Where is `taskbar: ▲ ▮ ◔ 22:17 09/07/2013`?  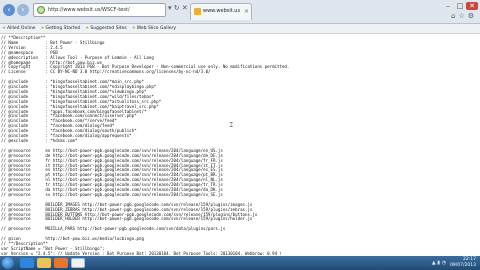 taskbar: ▲ ▮ ◔ 22:17 09/07/2013 is located at coordinates (240, 263).